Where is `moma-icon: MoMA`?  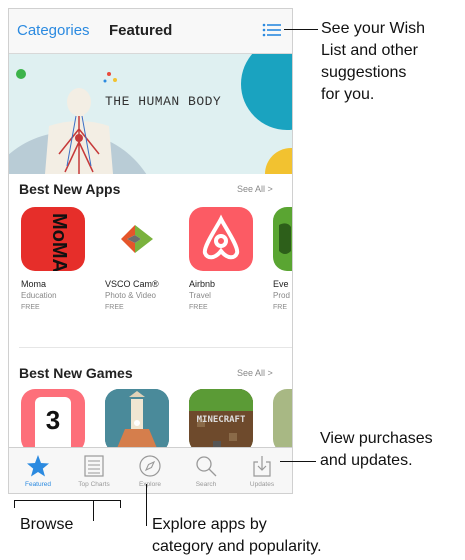 moma-icon: MoMA is located at coordinates (53, 239).